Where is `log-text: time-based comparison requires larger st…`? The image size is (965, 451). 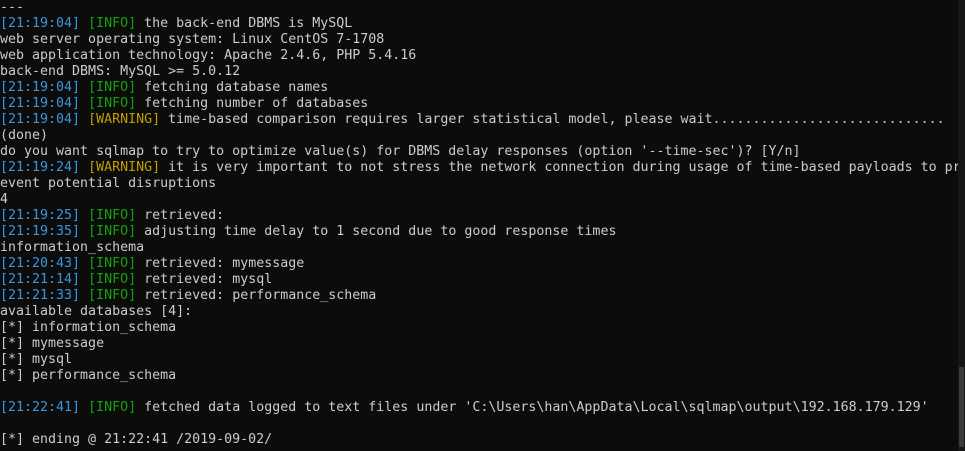 log-text: time-based comparison requires larger st… is located at coordinates (552, 119).